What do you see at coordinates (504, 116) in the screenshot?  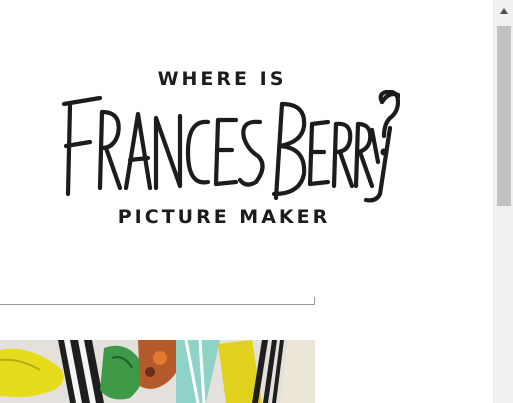 I see `scrollbar-thumb` at bounding box center [504, 116].